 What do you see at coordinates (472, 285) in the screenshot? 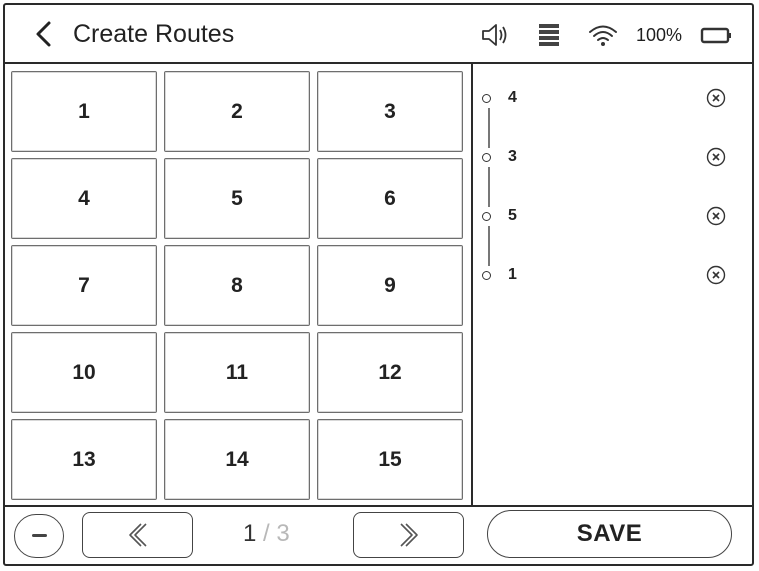
I see `panel-divider` at bounding box center [472, 285].